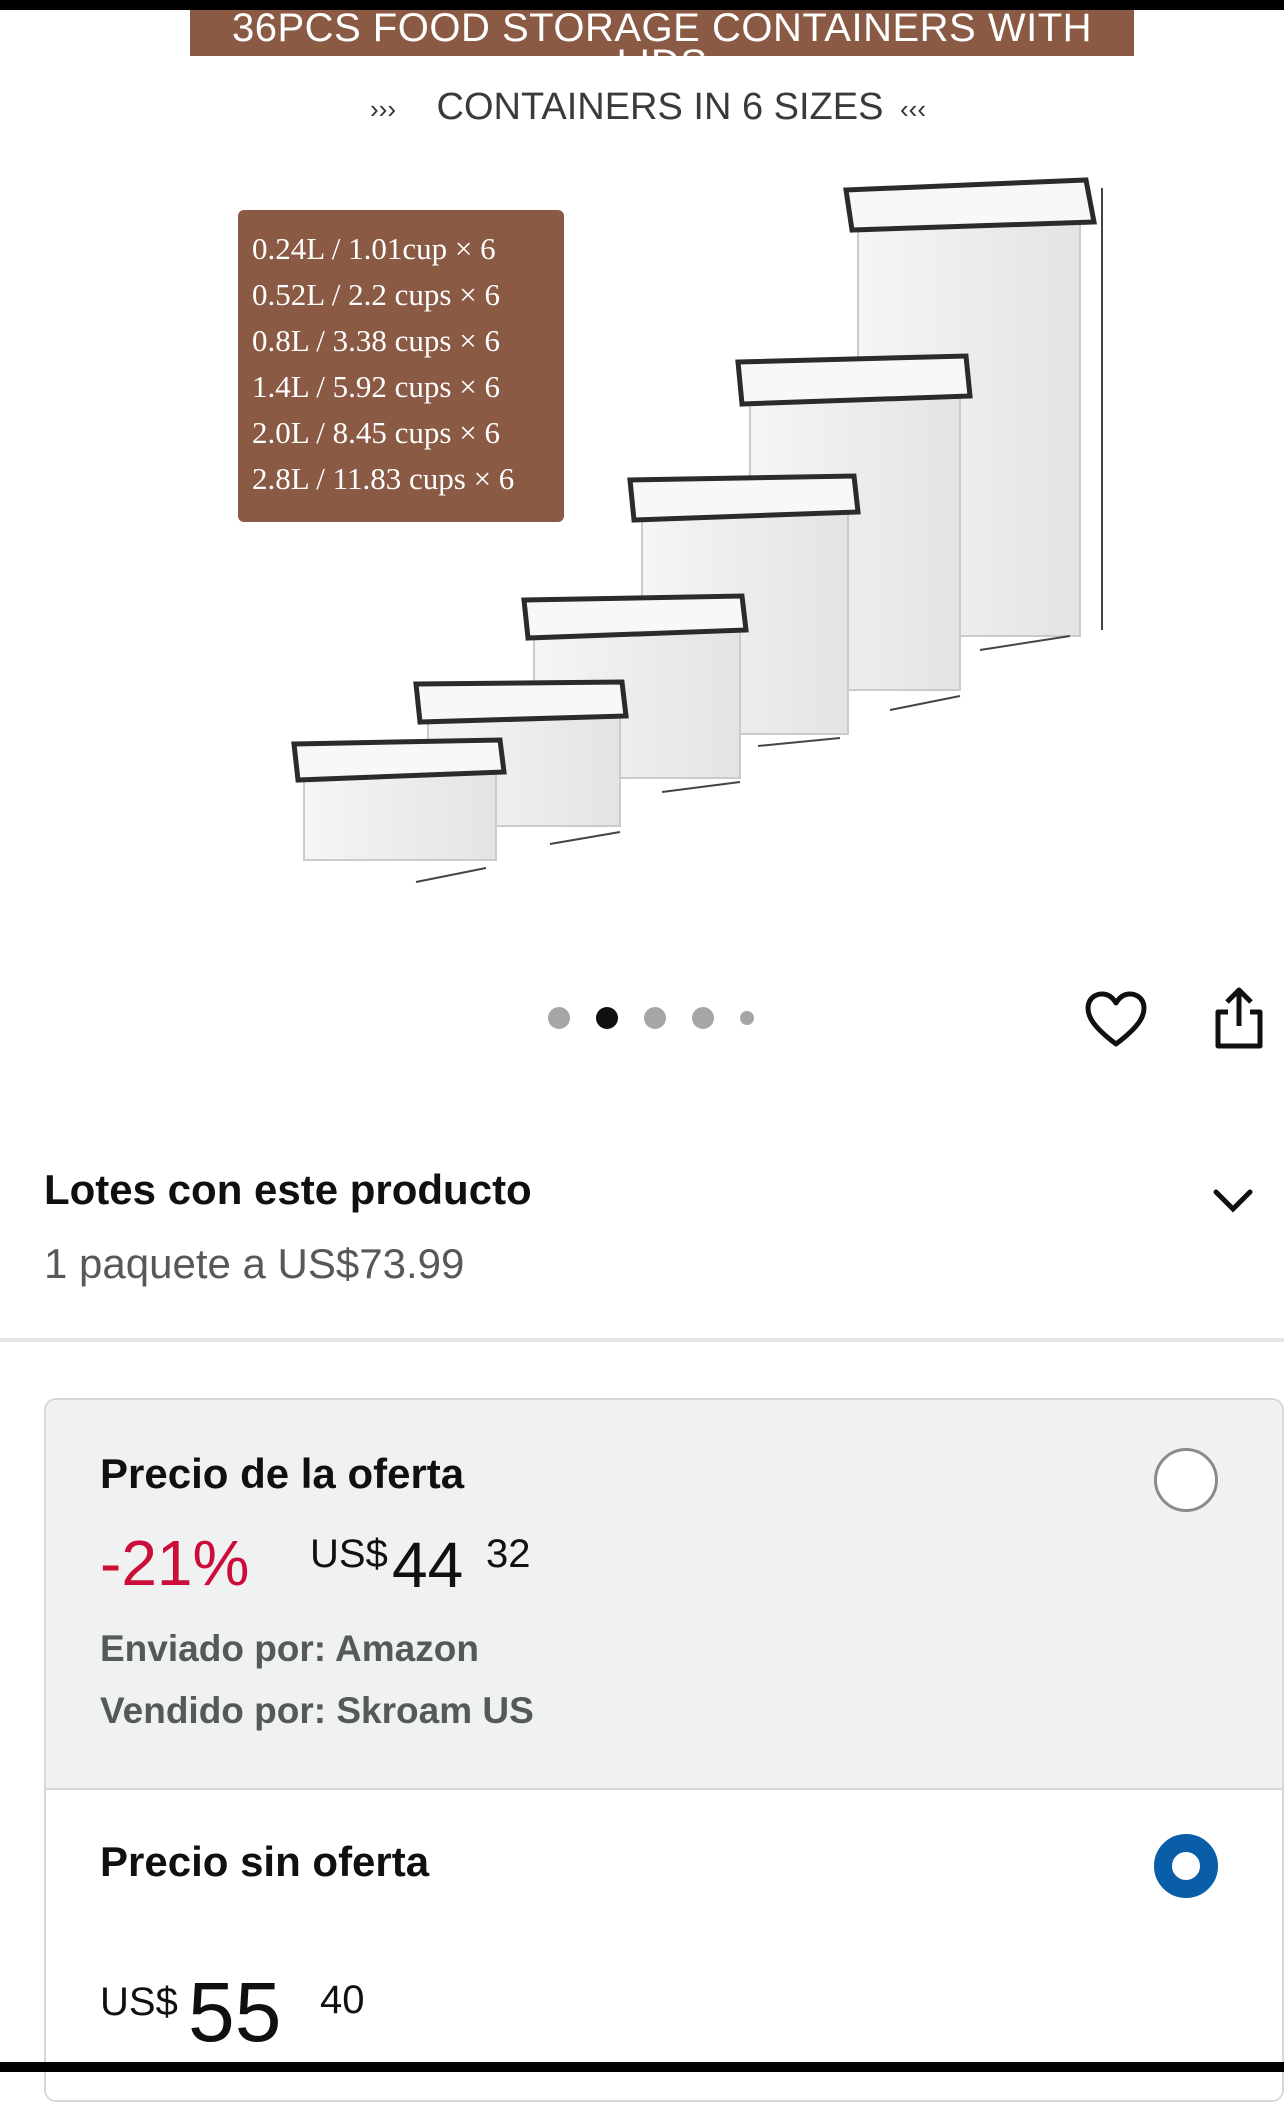  Describe the element at coordinates (289, 1648) in the screenshot. I see `shipped-by: Enviado por: Amazon` at that location.